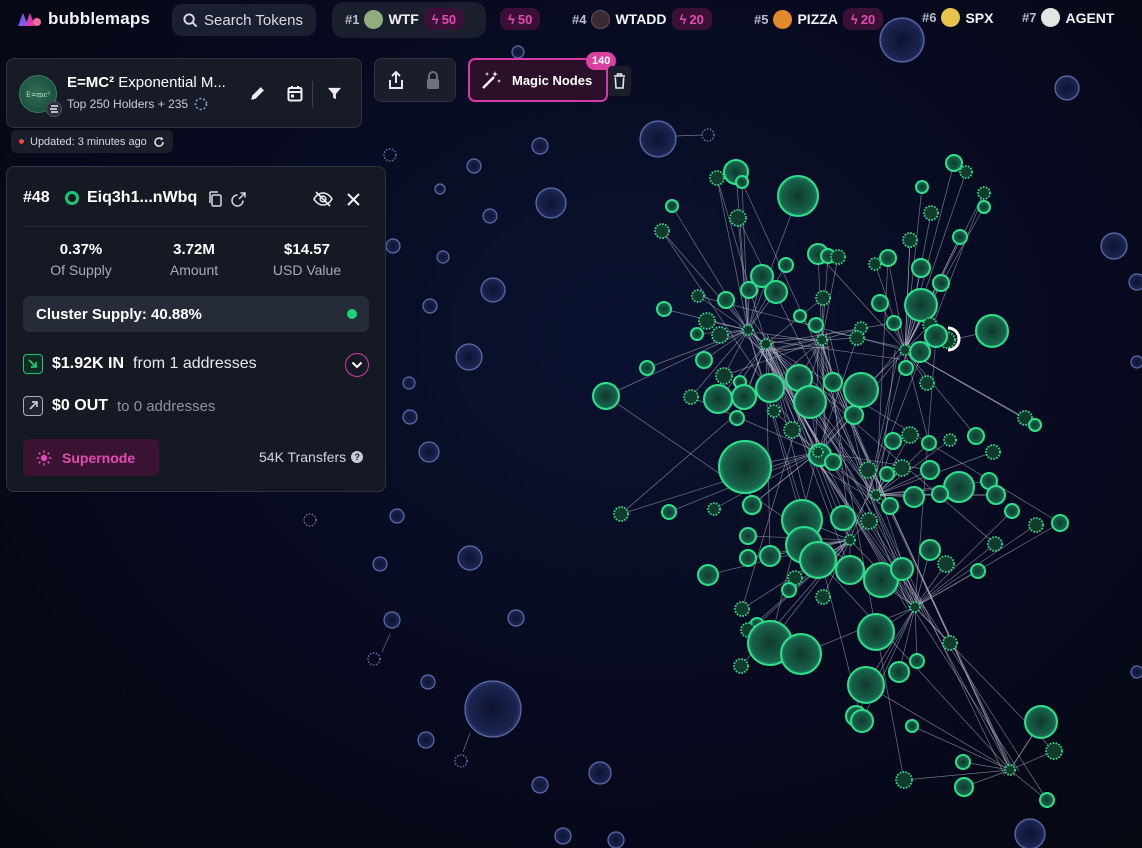 This screenshot has width=1142, height=848. Describe the element at coordinates (357, 365) in the screenshot. I see `expand-inflow-button` at that location.